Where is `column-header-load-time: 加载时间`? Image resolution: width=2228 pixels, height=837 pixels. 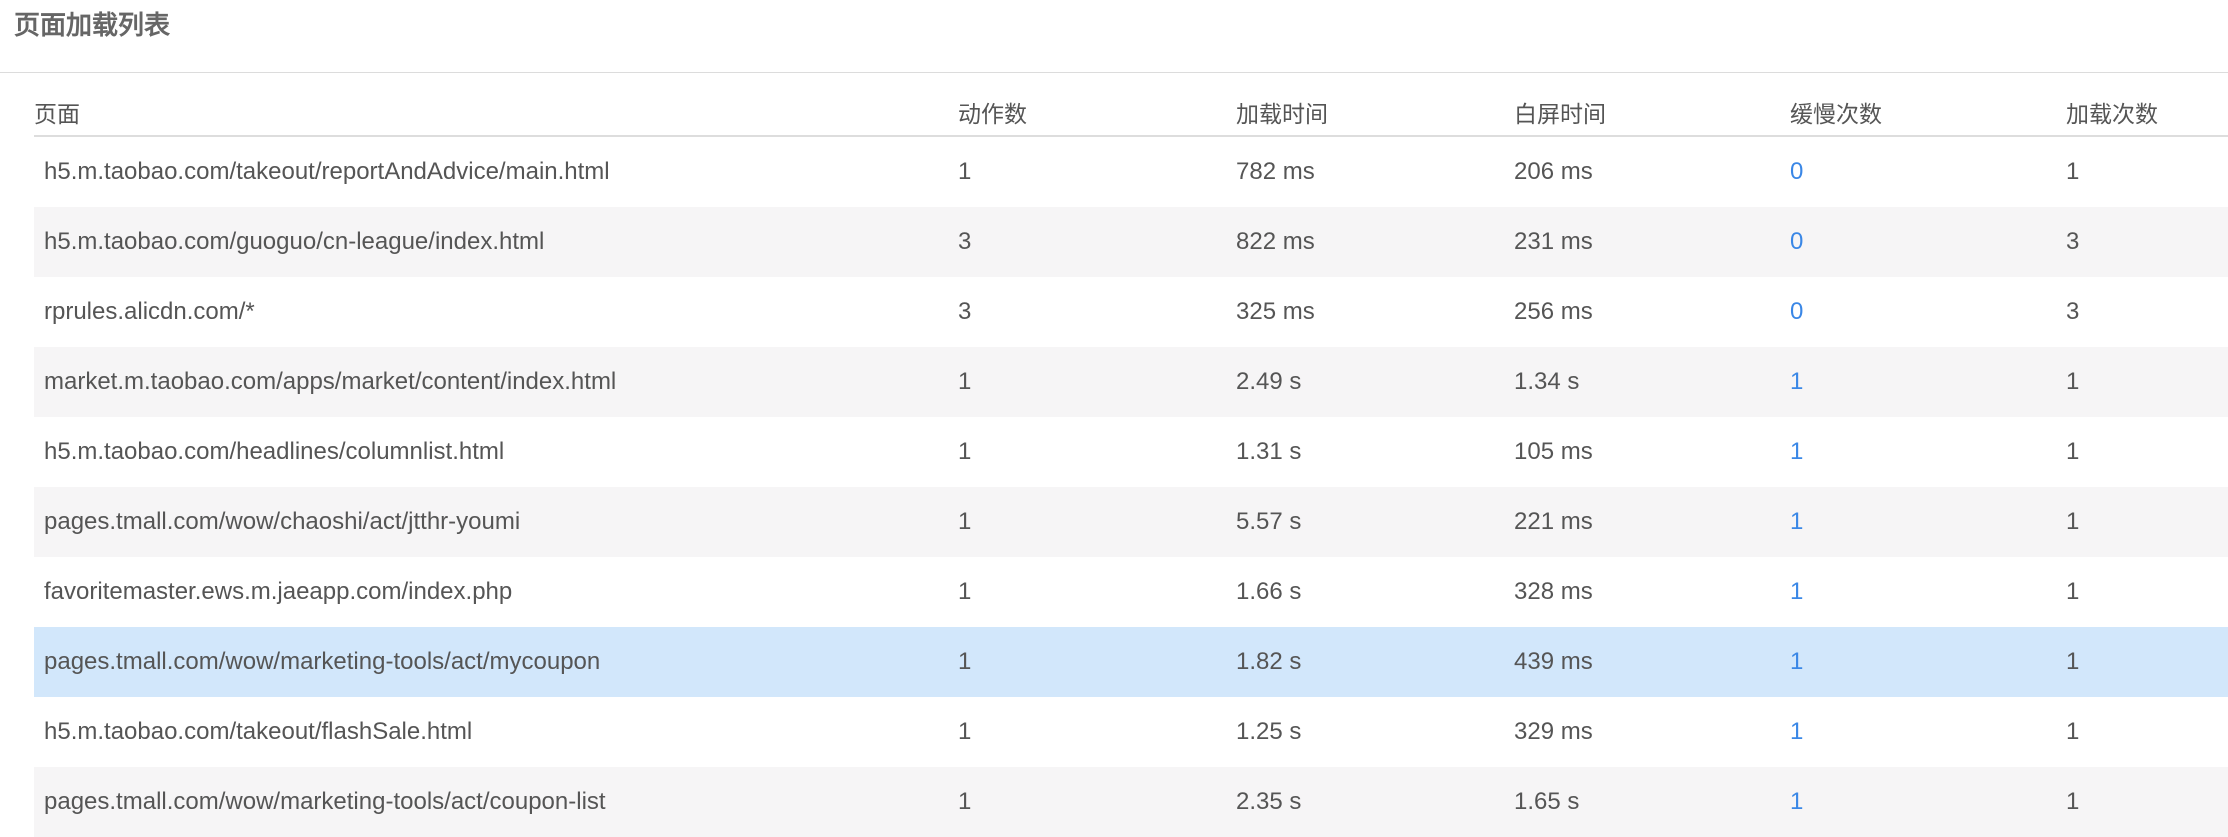 column-header-load-time: 加载时间 is located at coordinates (1375, 112).